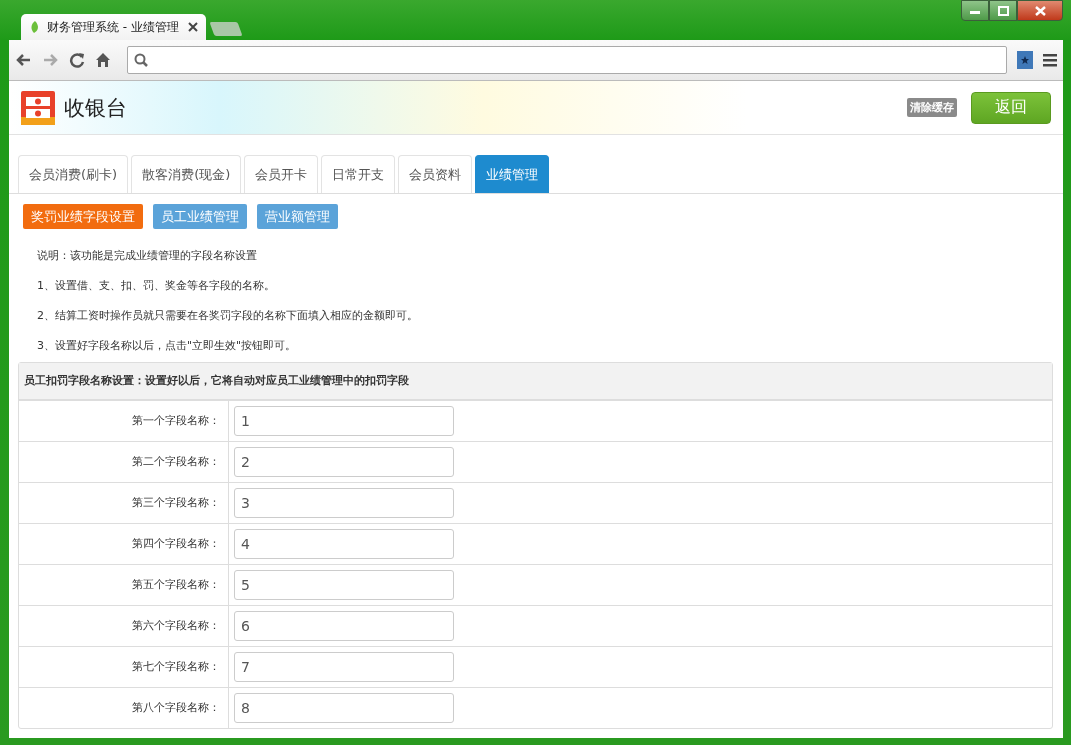 Image resolution: width=1071 pixels, height=745 pixels. Describe the element at coordinates (1050, 60) in the screenshot. I see `menu-icon` at that location.